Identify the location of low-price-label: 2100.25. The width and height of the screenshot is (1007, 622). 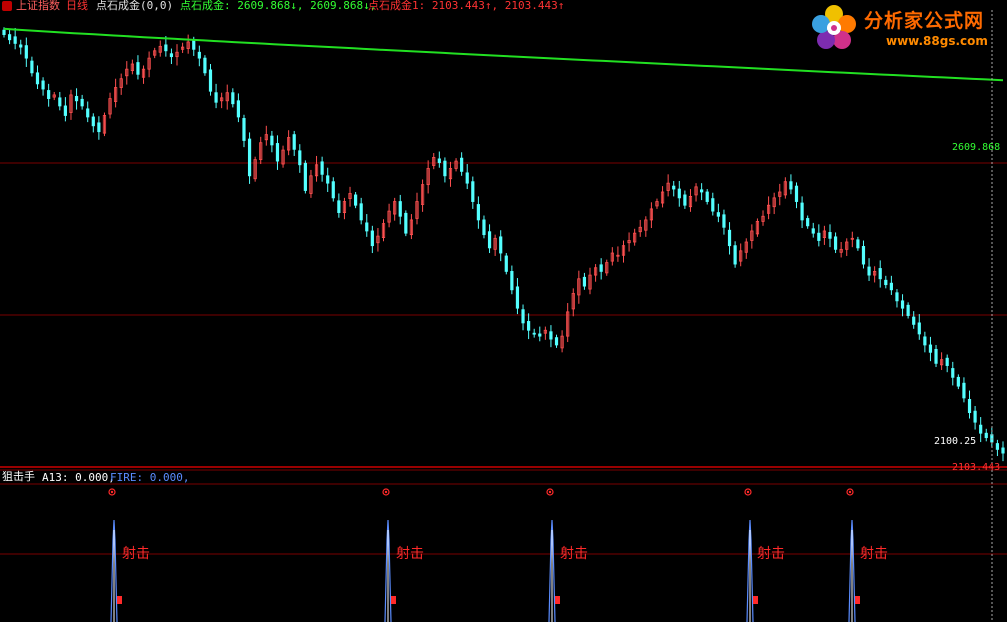
(955, 441).